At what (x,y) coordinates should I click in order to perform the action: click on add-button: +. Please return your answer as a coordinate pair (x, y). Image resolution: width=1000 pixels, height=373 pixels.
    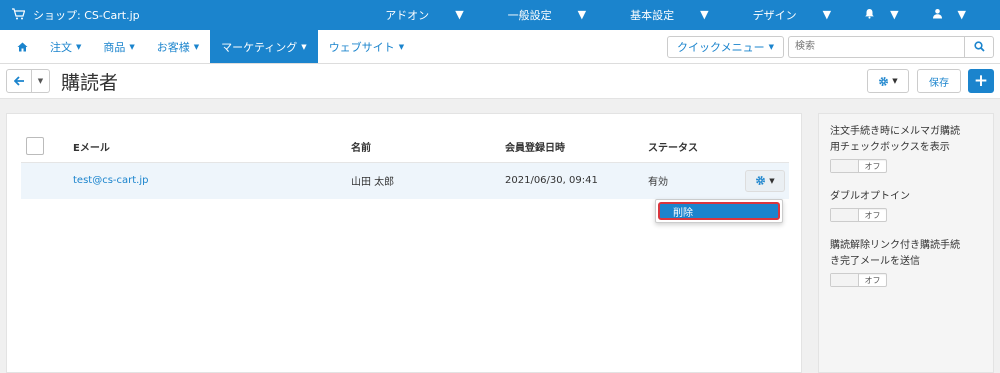
    Looking at the image, I should click on (981, 81).